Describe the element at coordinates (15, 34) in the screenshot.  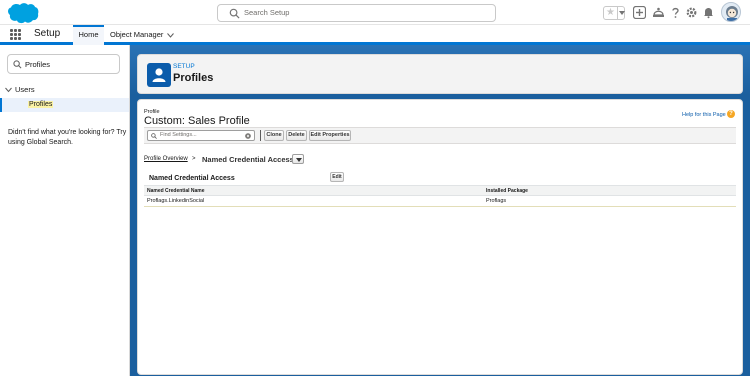
I see `app-launcher-icon` at that location.